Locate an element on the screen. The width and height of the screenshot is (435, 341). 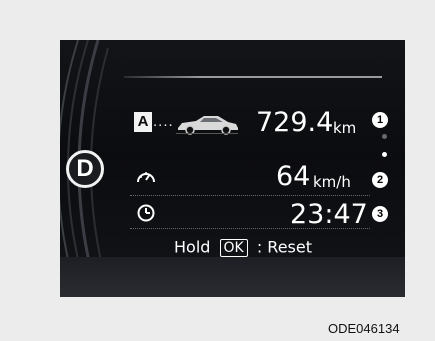
callout-2: 2 is located at coordinates (380, 180).